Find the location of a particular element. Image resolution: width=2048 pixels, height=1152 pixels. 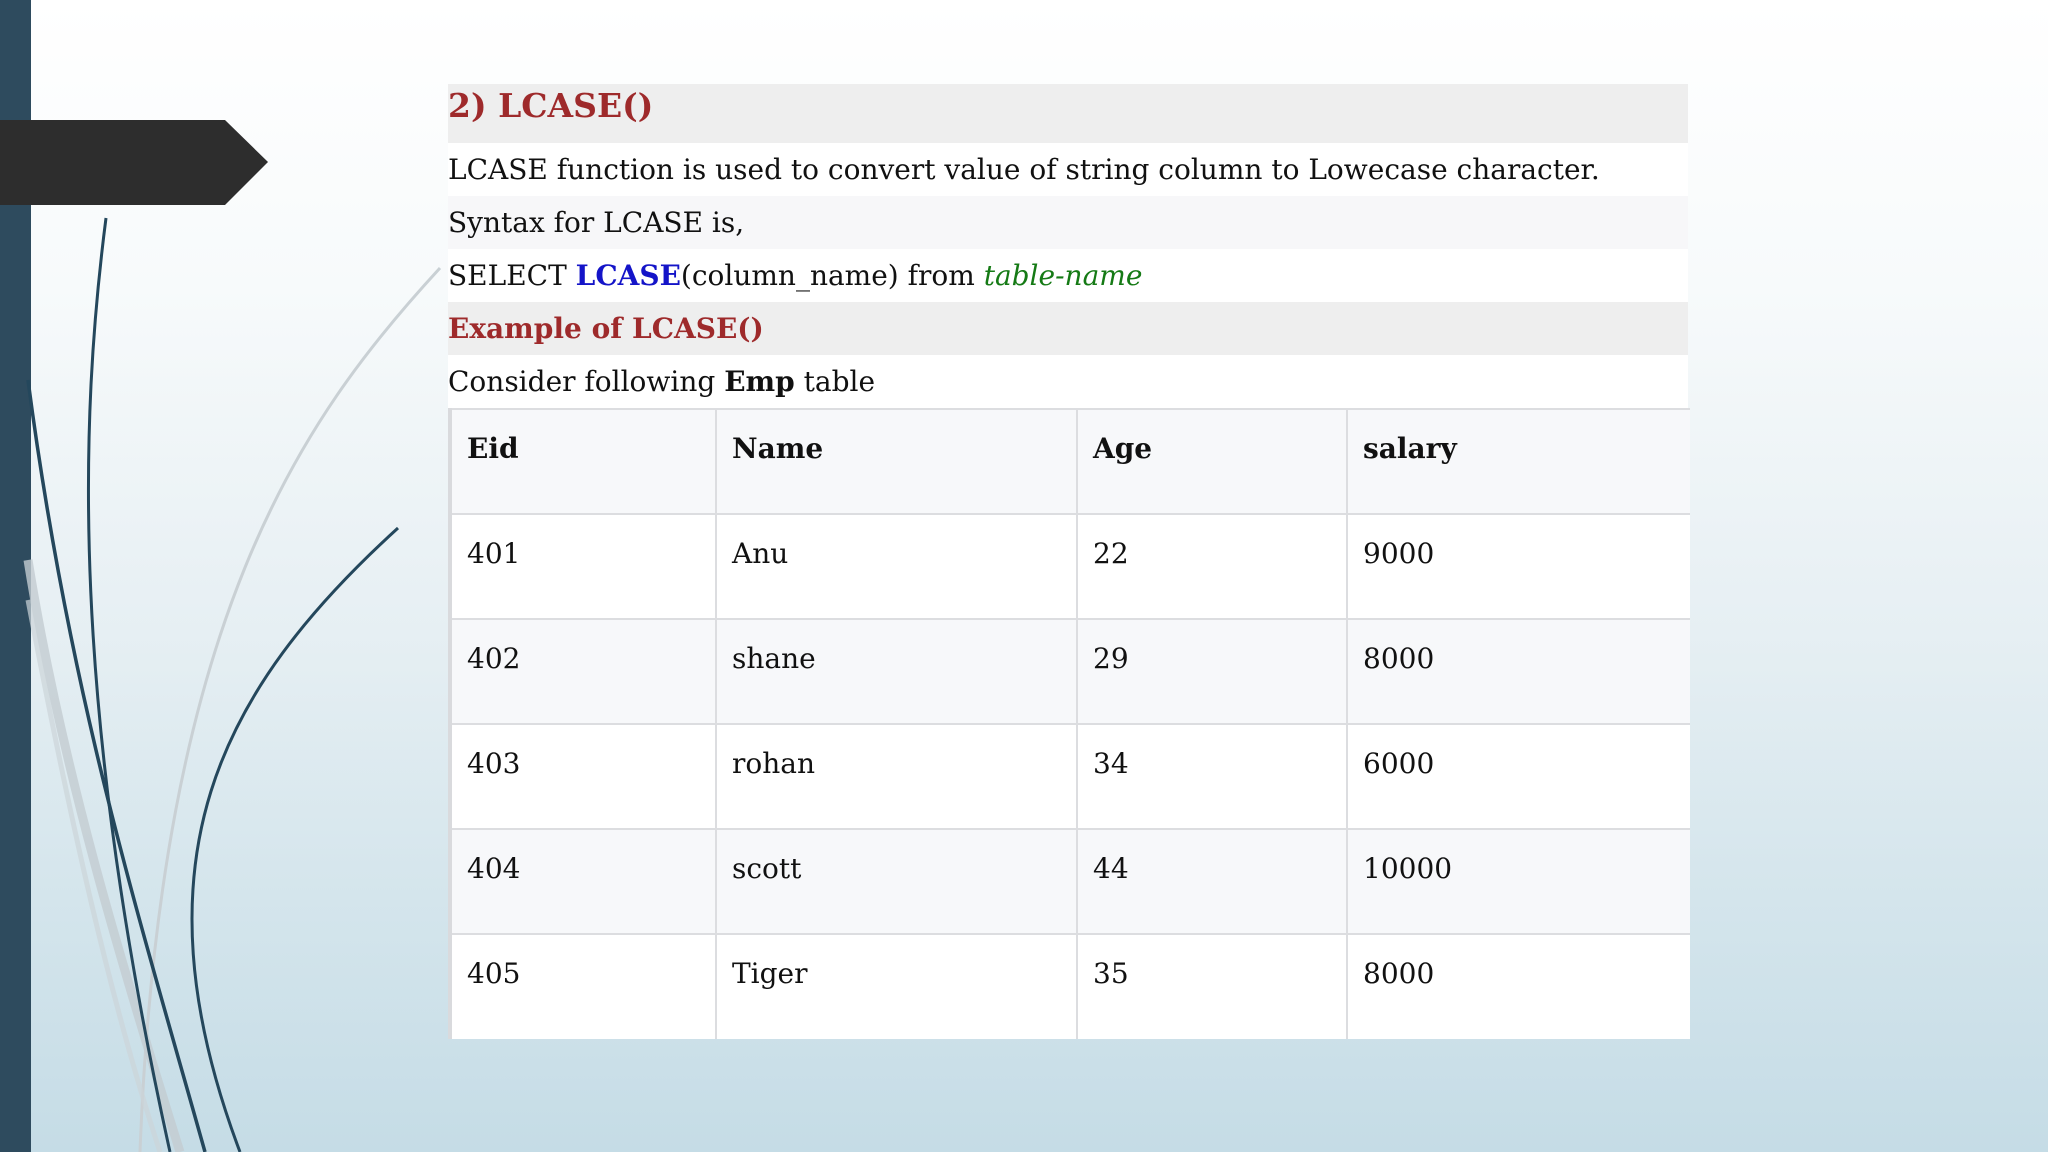

consider-table-name: Emp is located at coordinates (759, 381).